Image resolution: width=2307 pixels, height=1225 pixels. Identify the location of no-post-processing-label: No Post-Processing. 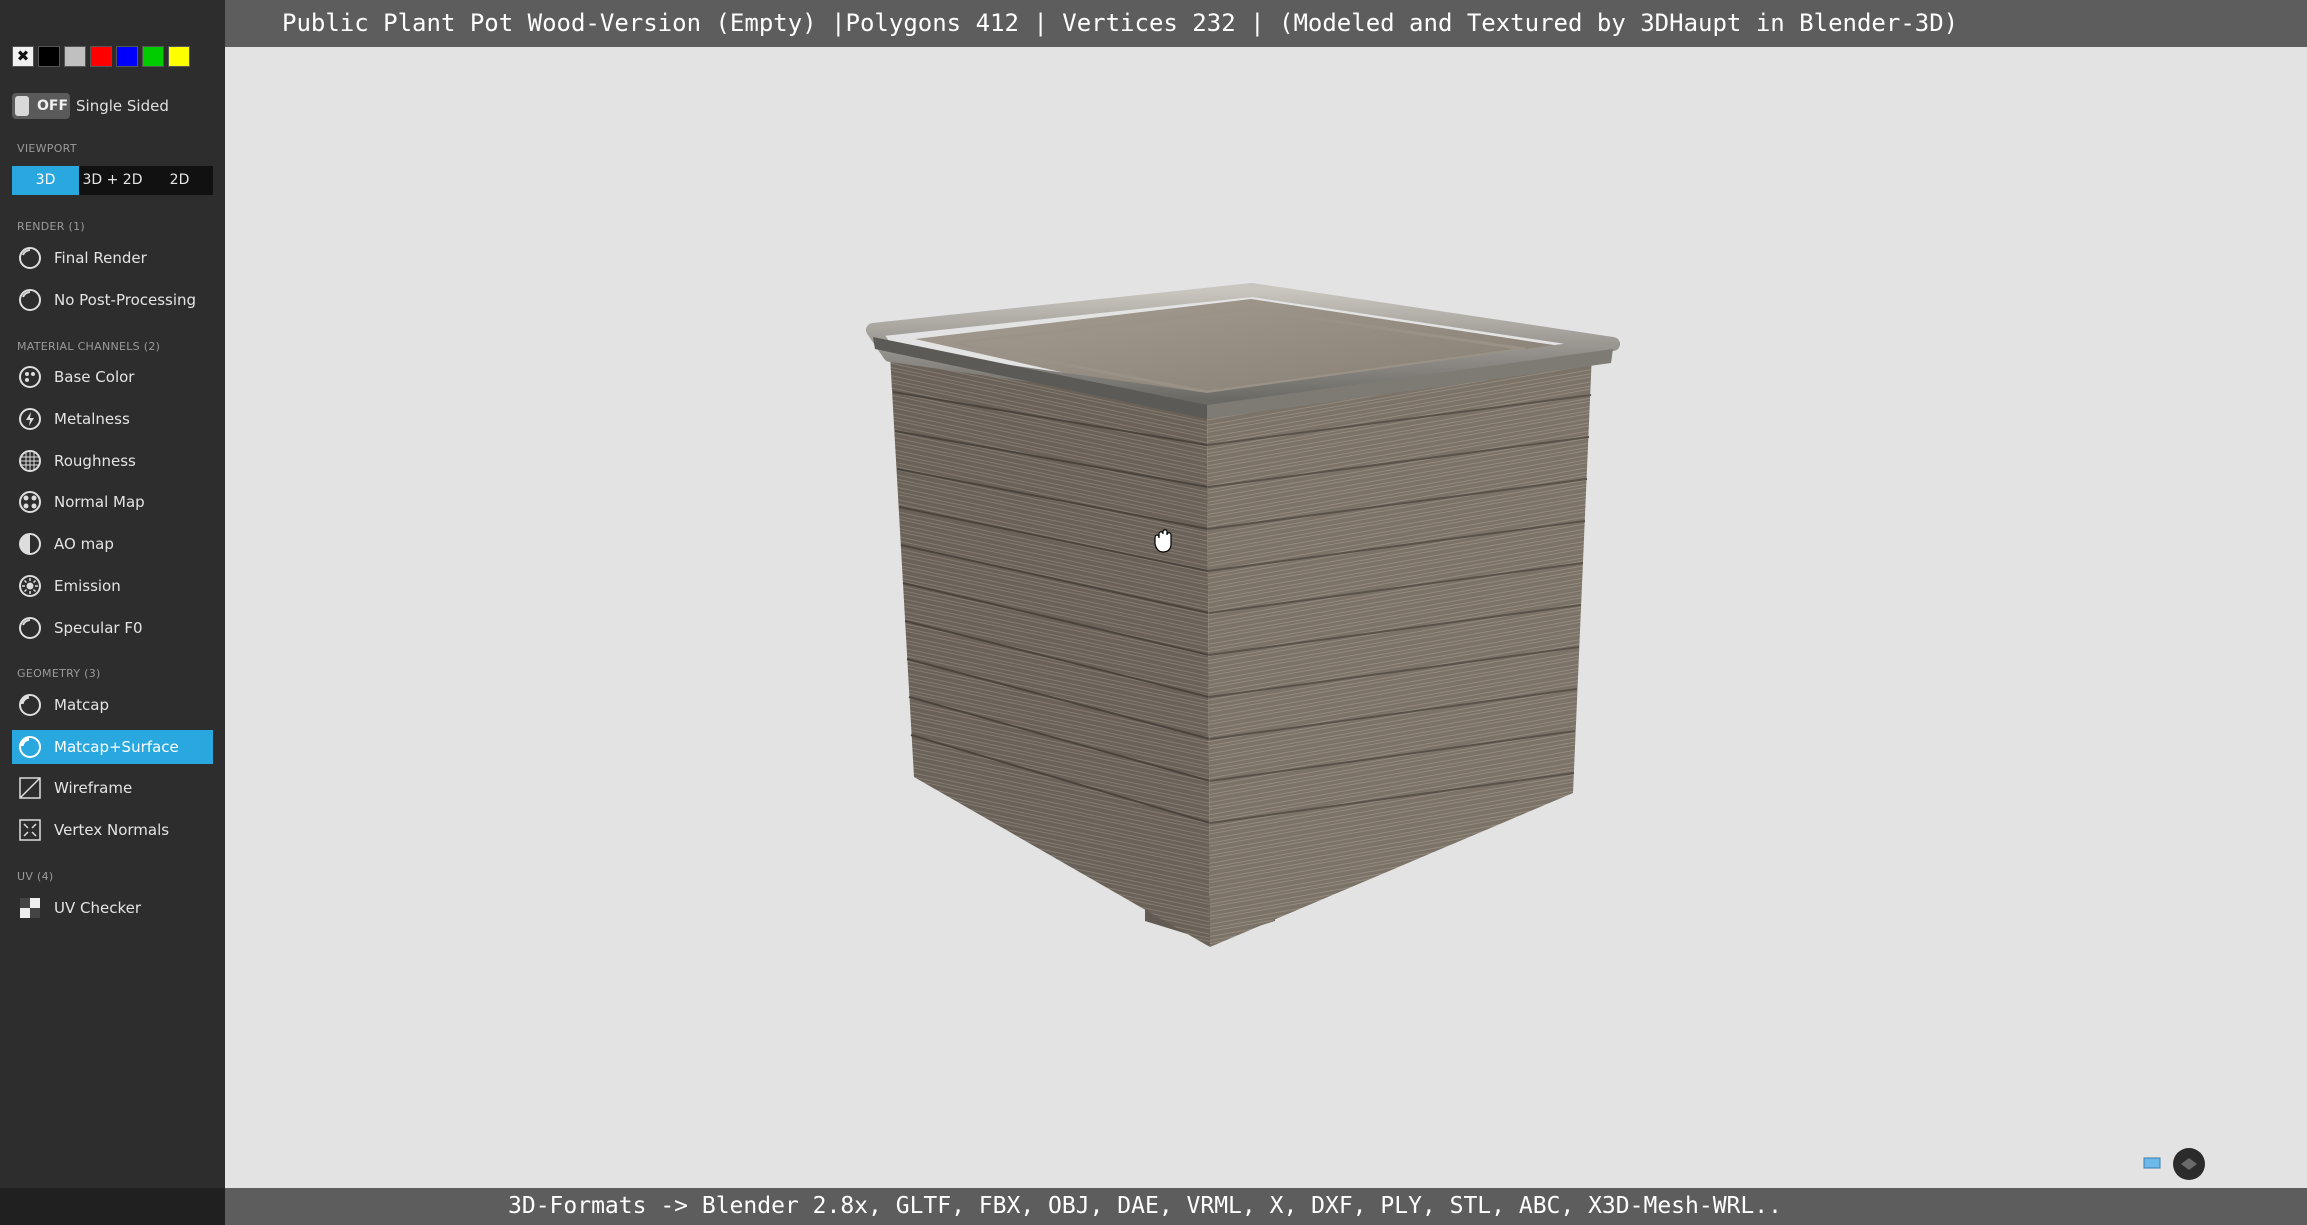
(125, 300).